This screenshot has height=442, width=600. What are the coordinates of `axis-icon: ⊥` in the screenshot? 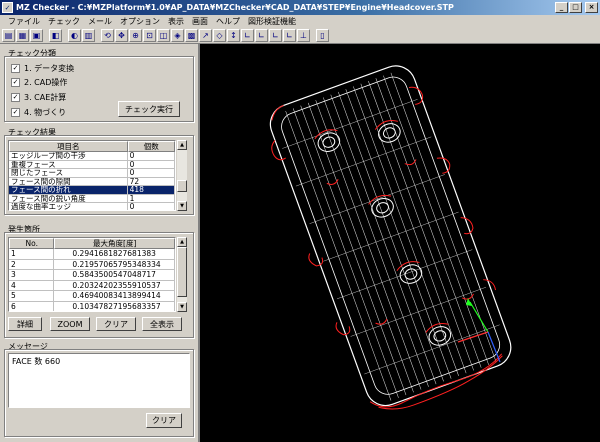 It's located at (303, 35).